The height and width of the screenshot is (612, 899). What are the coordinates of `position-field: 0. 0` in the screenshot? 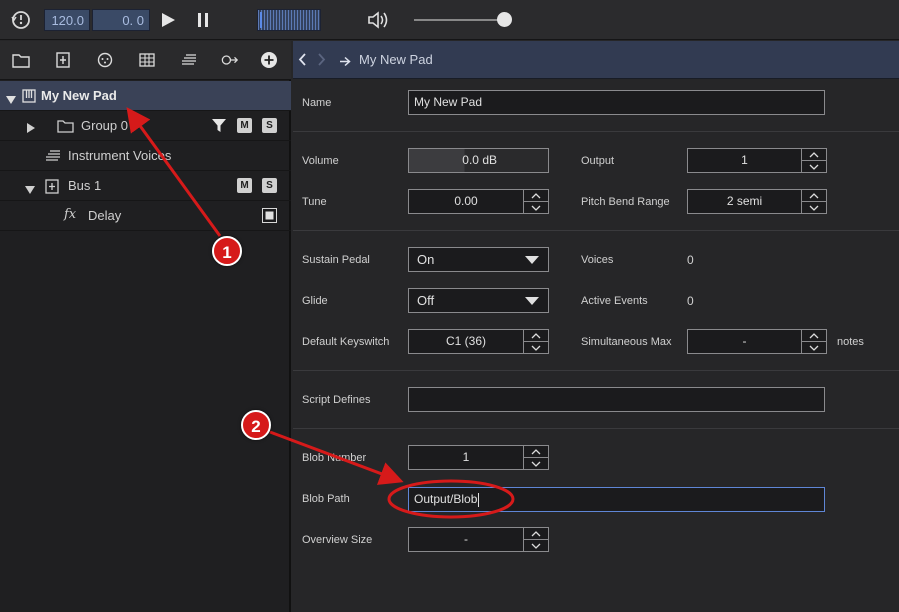 It's located at (121, 20).